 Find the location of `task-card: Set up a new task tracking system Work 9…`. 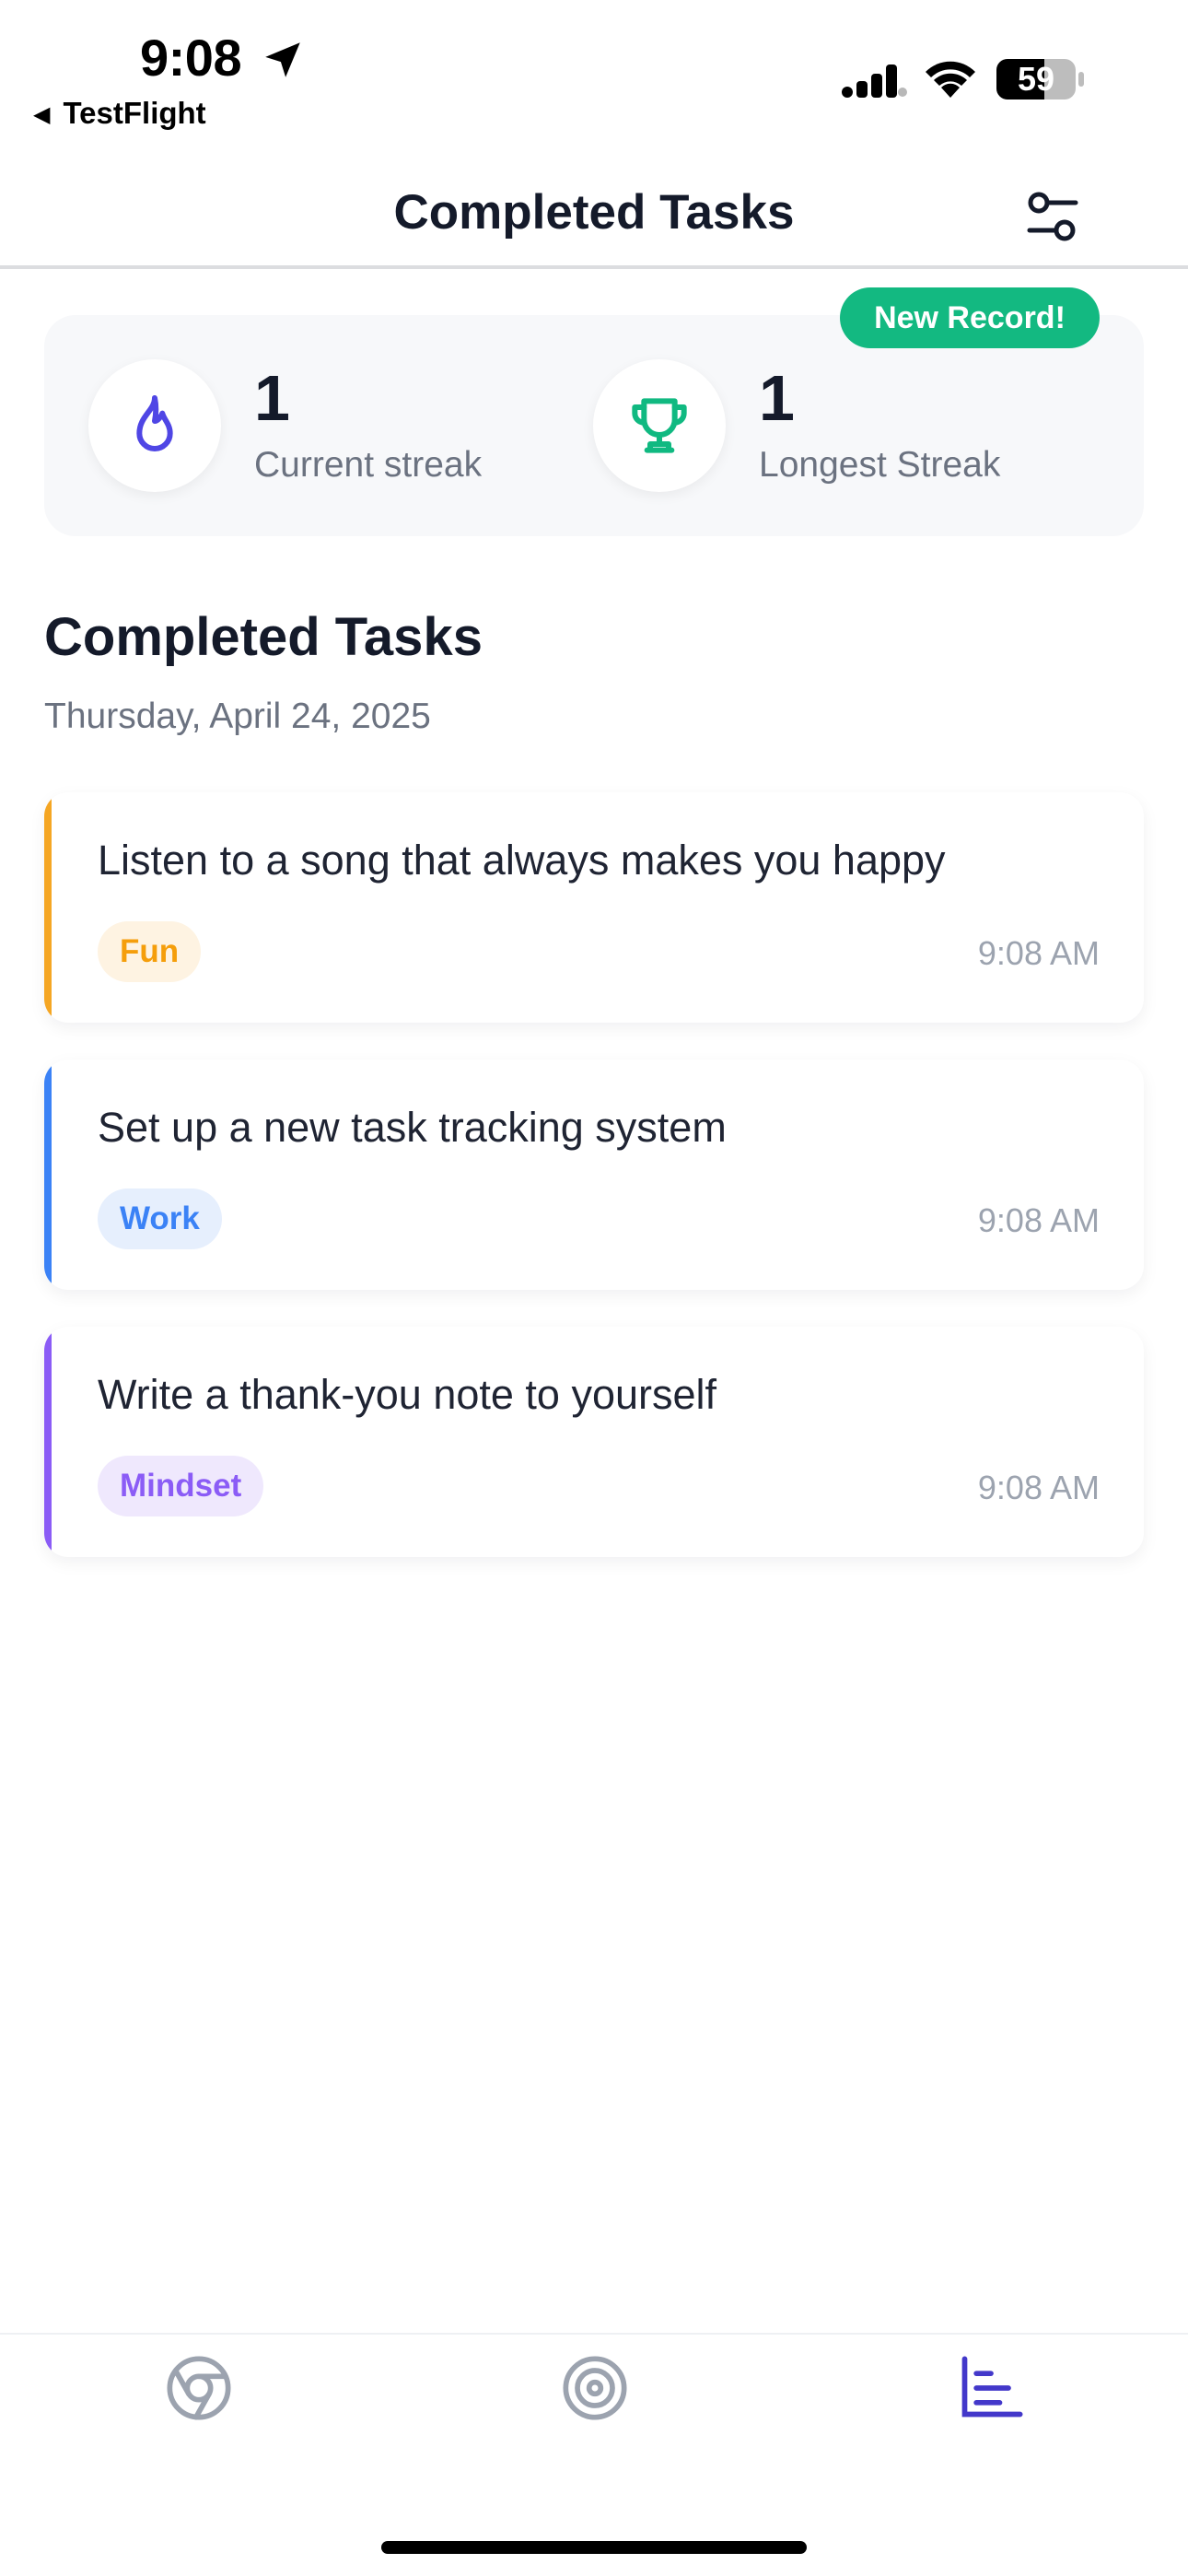

task-card: Set up a new task tracking system Work 9… is located at coordinates (594, 1175).